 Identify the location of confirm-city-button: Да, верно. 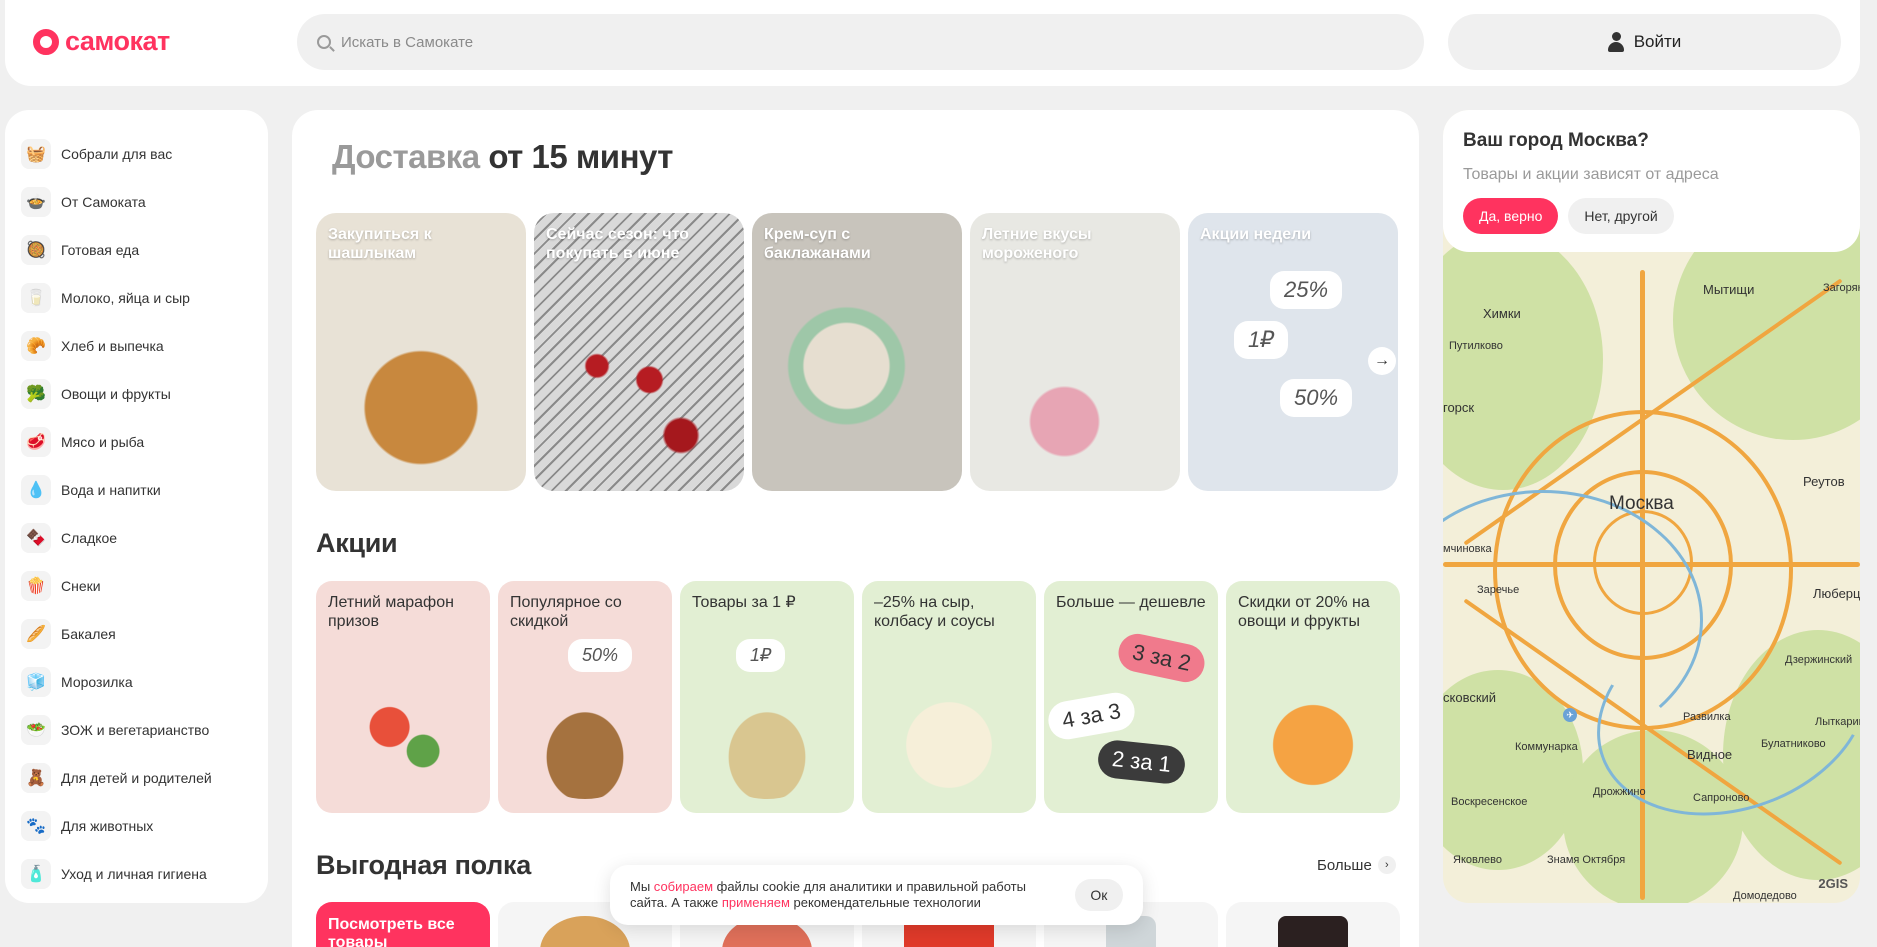
(1511, 216).